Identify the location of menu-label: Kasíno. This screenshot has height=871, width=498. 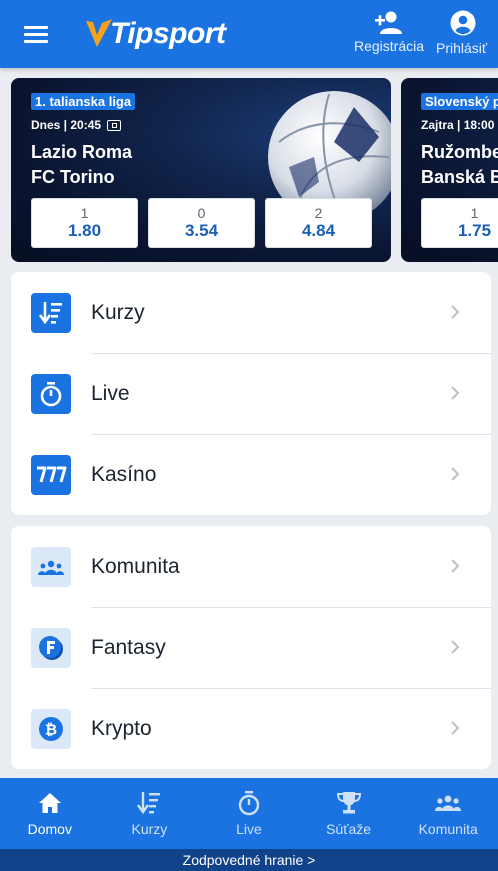
(124, 474).